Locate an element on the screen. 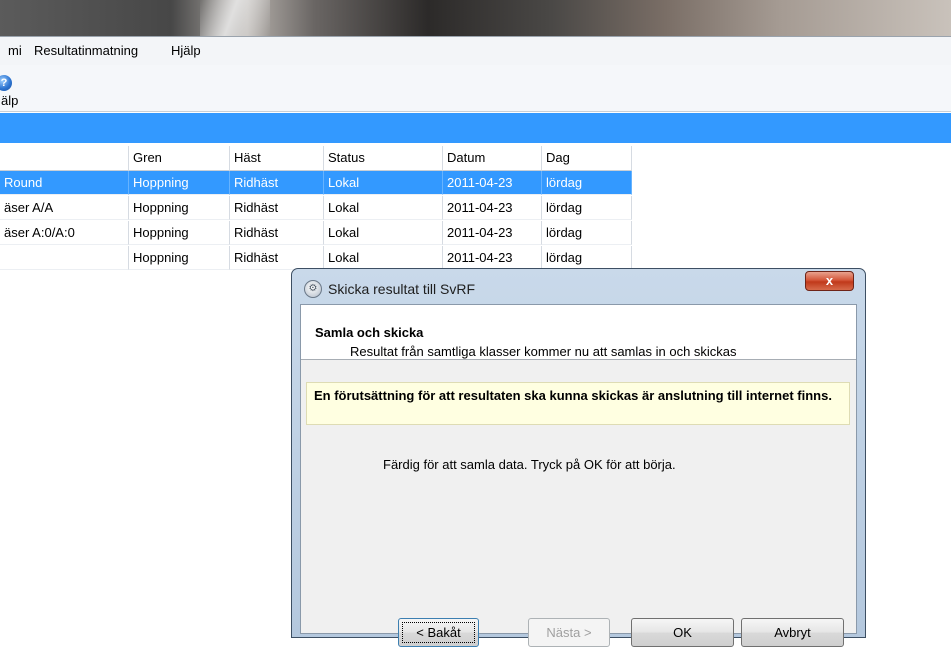  window-title-strip is located at coordinates (475, 18).